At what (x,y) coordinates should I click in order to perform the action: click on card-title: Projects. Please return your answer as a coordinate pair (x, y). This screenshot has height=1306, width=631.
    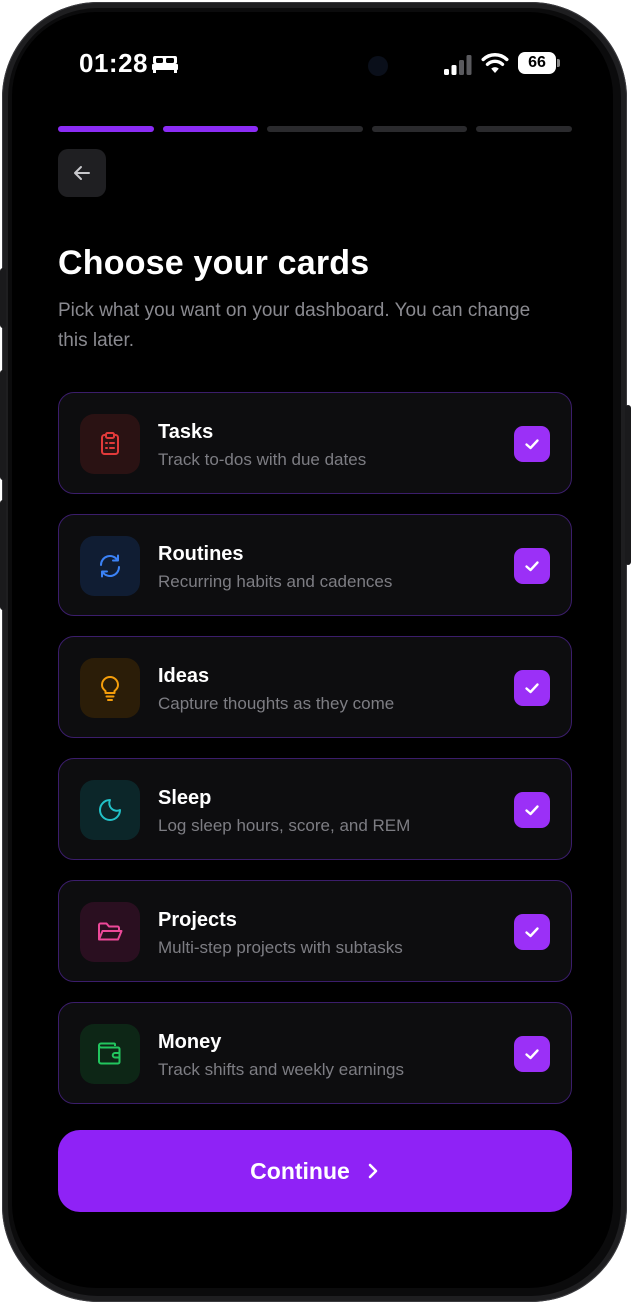
    Looking at the image, I should click on (197, 920).